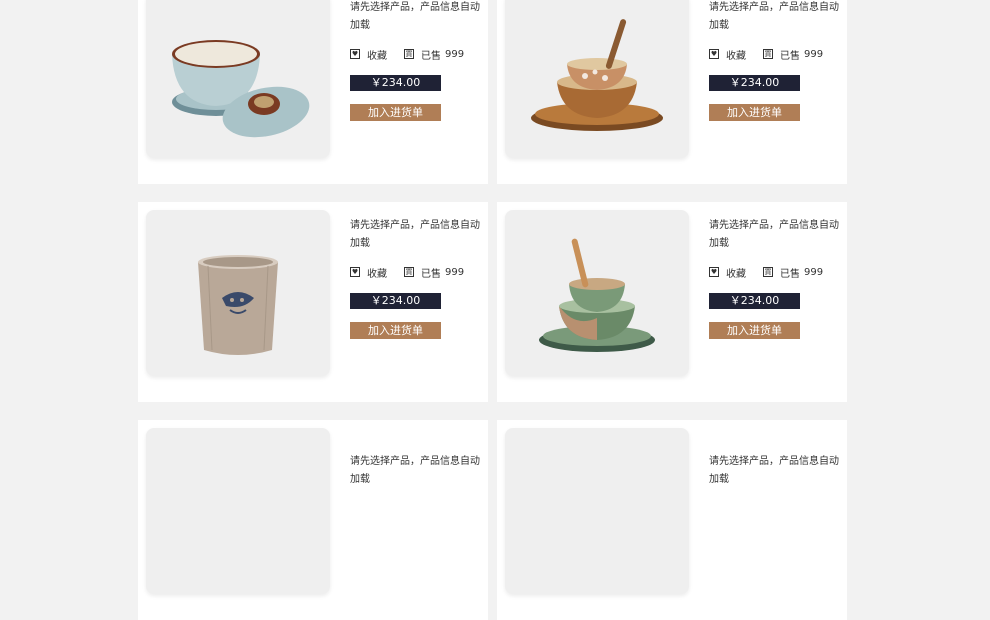  Describe the element at coordinates (238, 305) in the screenshot. I see `ceramic-cup-icon` at that location.